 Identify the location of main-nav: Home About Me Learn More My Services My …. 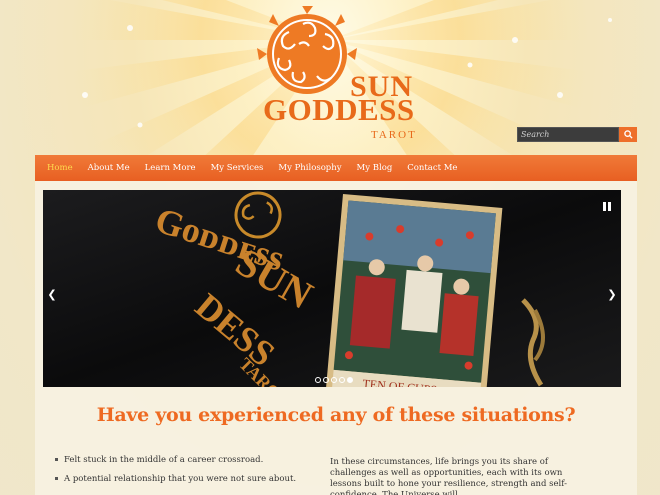
(336, 168).